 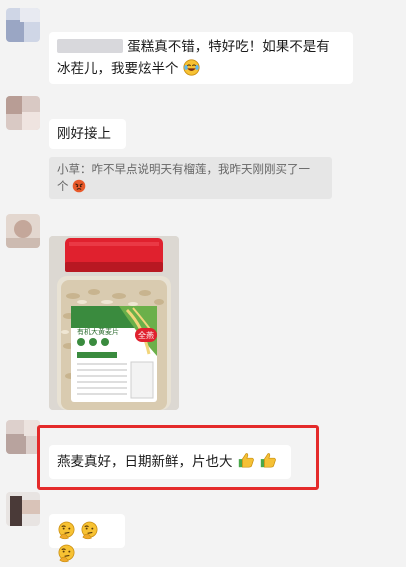 What do you see at coordinates (190, 178) in the screenshot?
I see `quoted-message: 小草：咋不早点说明天有榴莲，我昨天刚刚买了一 个` at bounding box center [190, 178].